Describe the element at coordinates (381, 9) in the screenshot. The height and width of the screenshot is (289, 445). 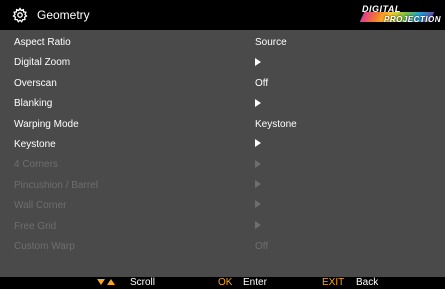
I see `logo-text-top: DIGITAL` at that location.